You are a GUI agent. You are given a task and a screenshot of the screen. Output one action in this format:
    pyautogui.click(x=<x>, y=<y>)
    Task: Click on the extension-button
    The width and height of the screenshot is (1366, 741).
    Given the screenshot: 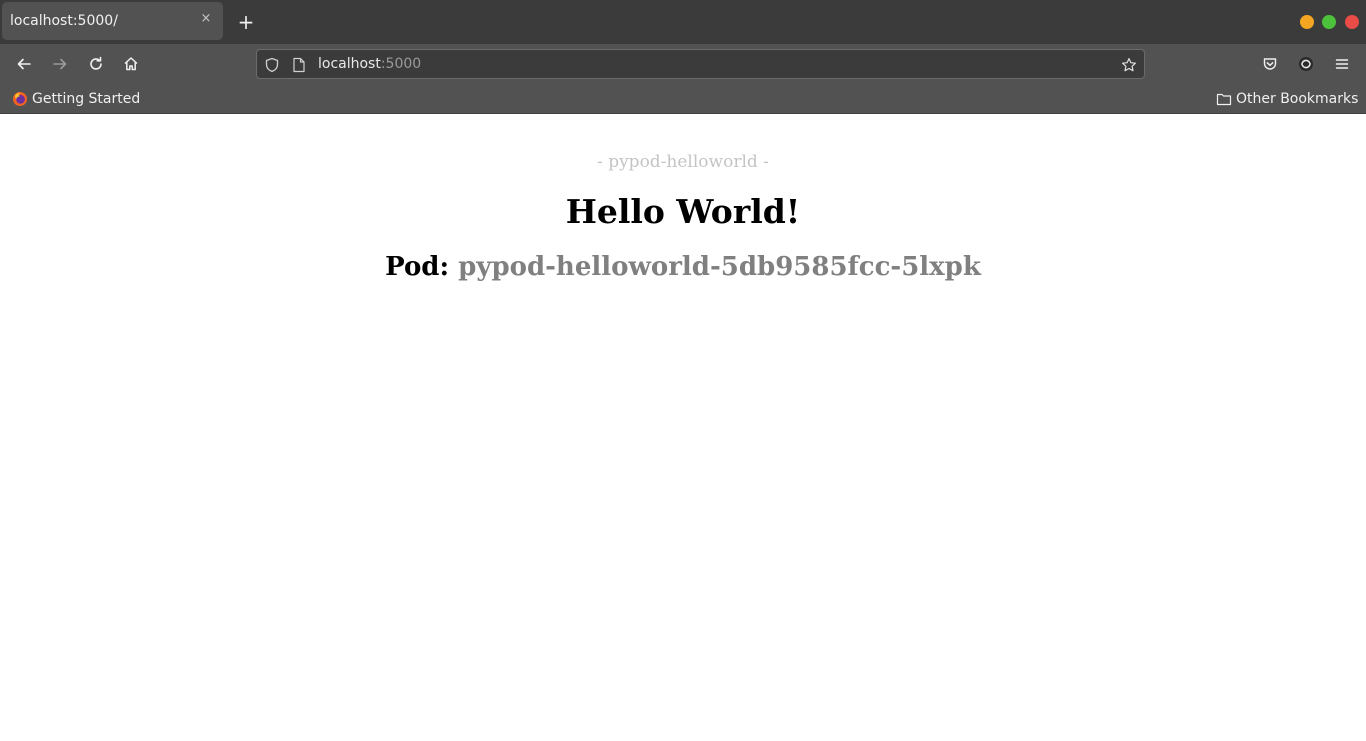 What is the action you would take?
    pyautogui.click(x=1306, y=64)
    